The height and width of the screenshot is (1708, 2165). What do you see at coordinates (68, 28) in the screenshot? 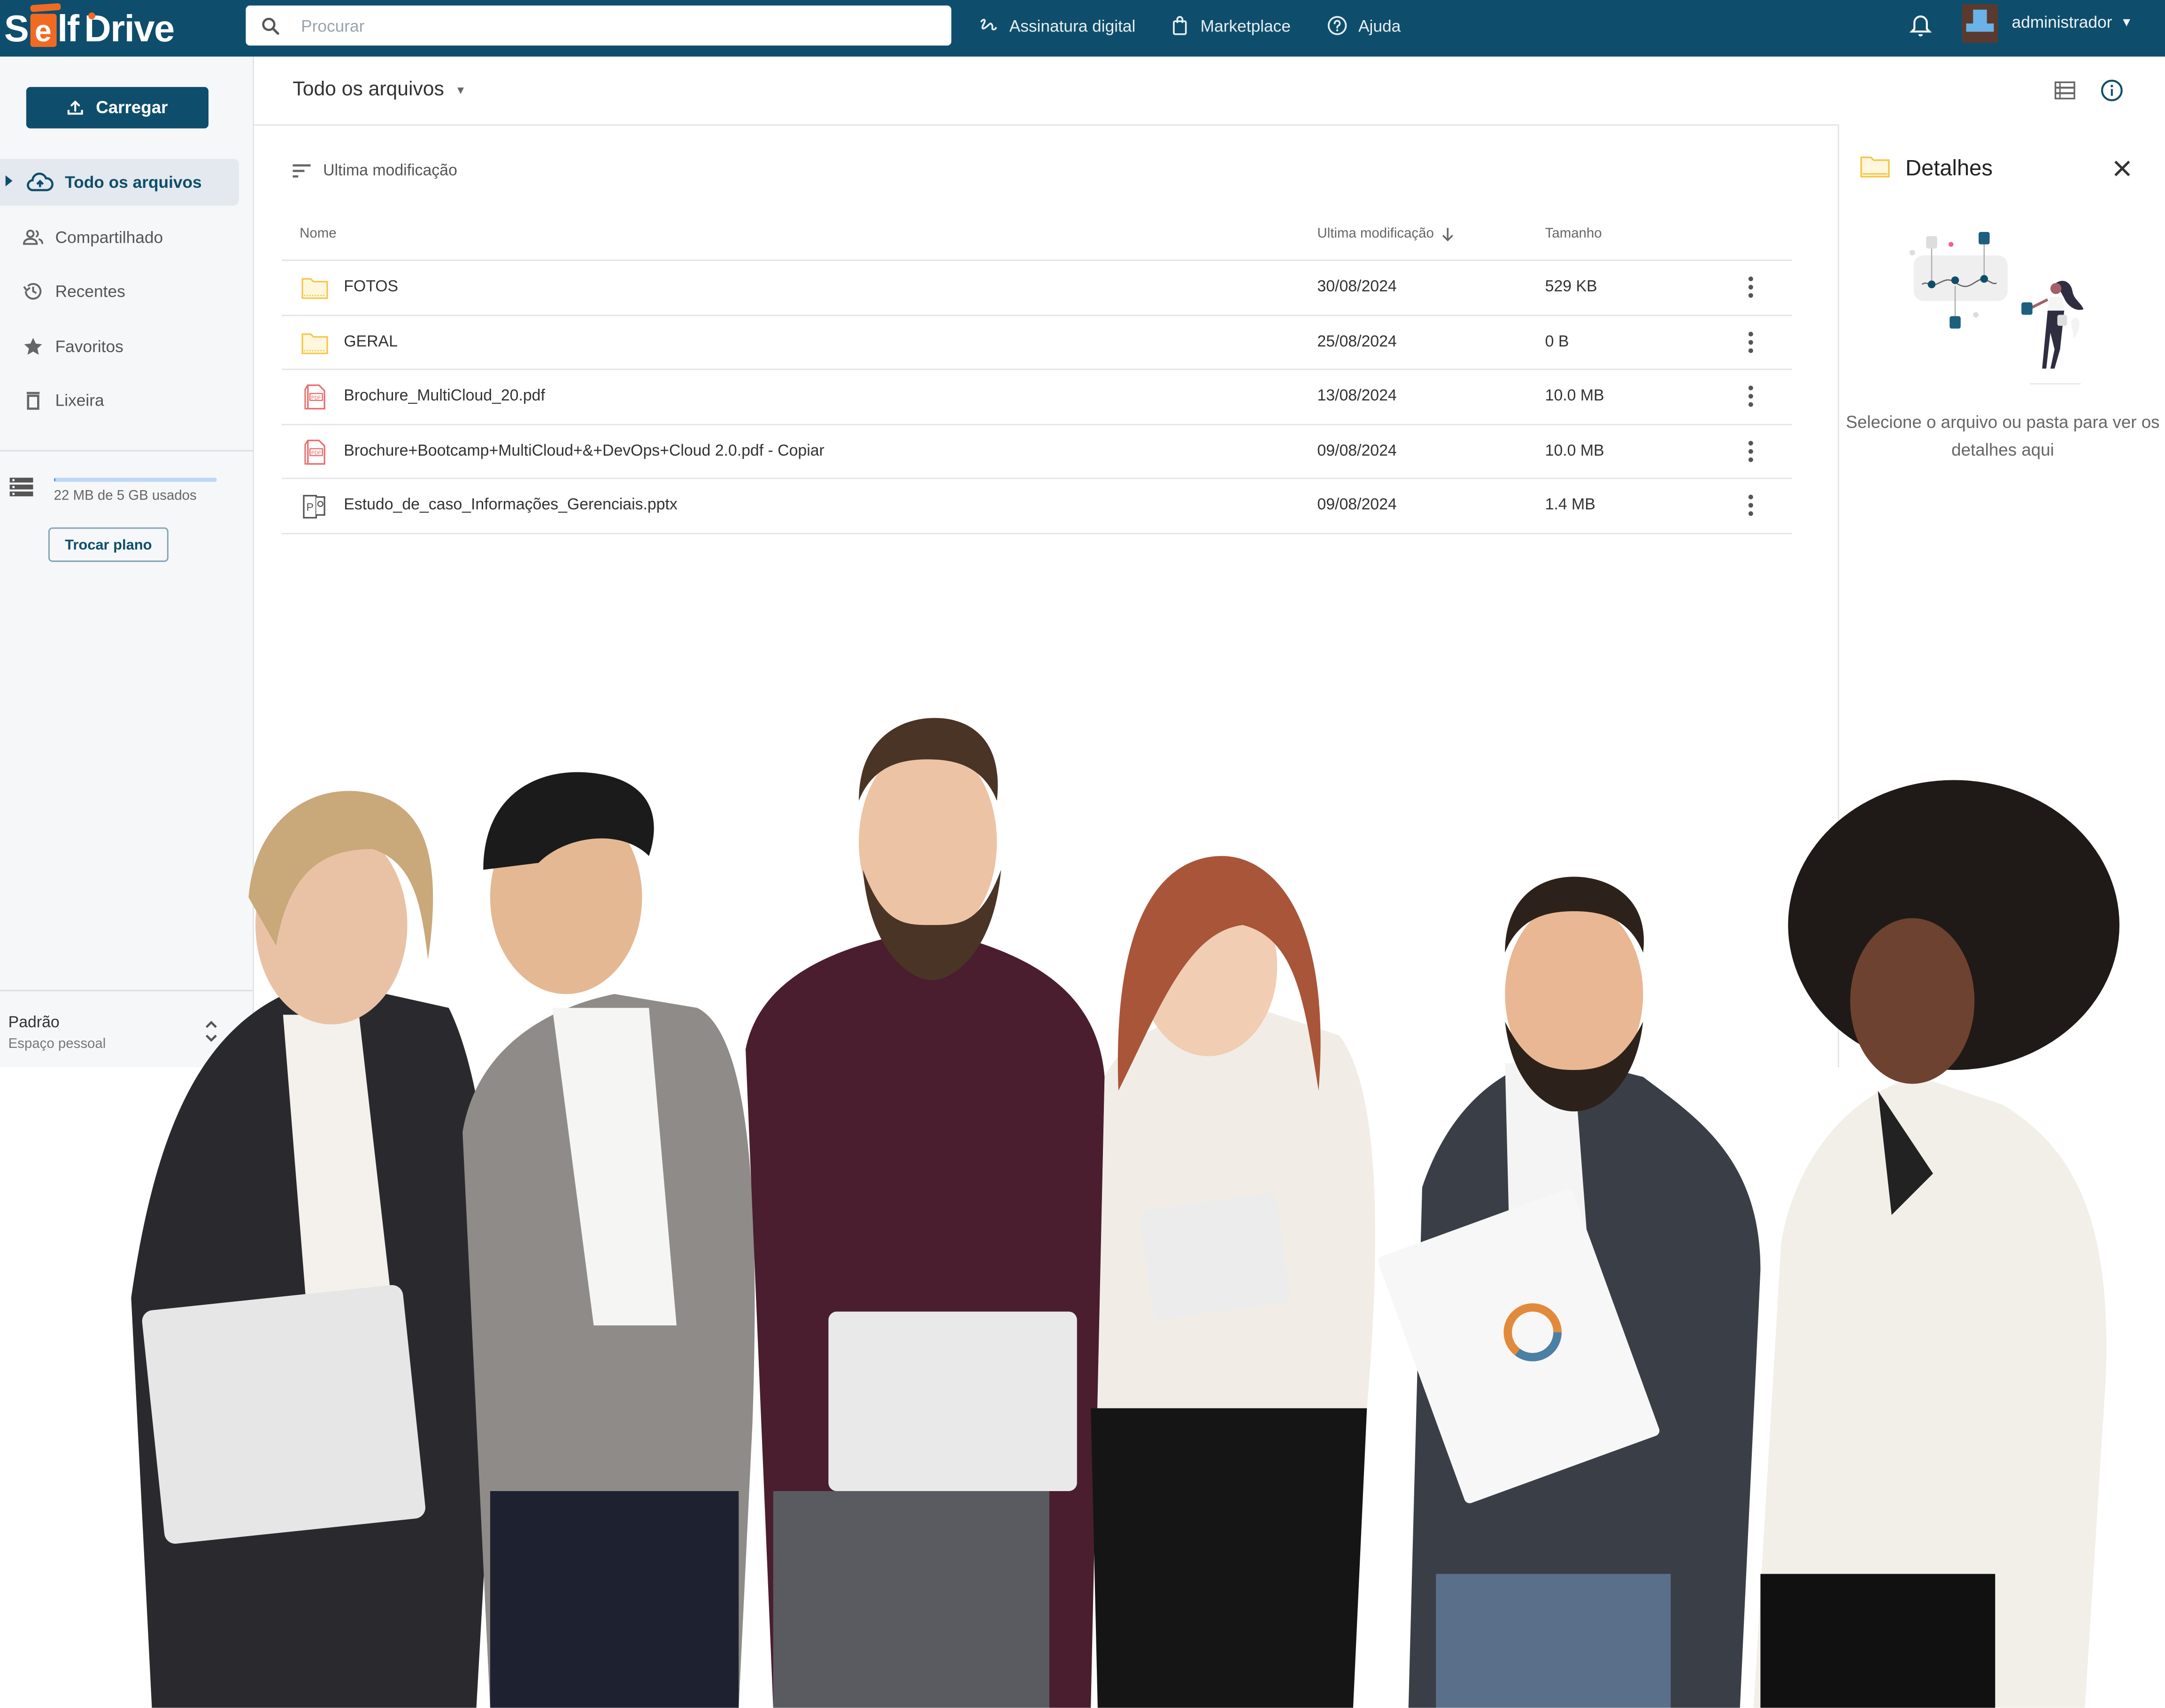
I see `logo-text-lf: lf` at bounding box center [68, 28].